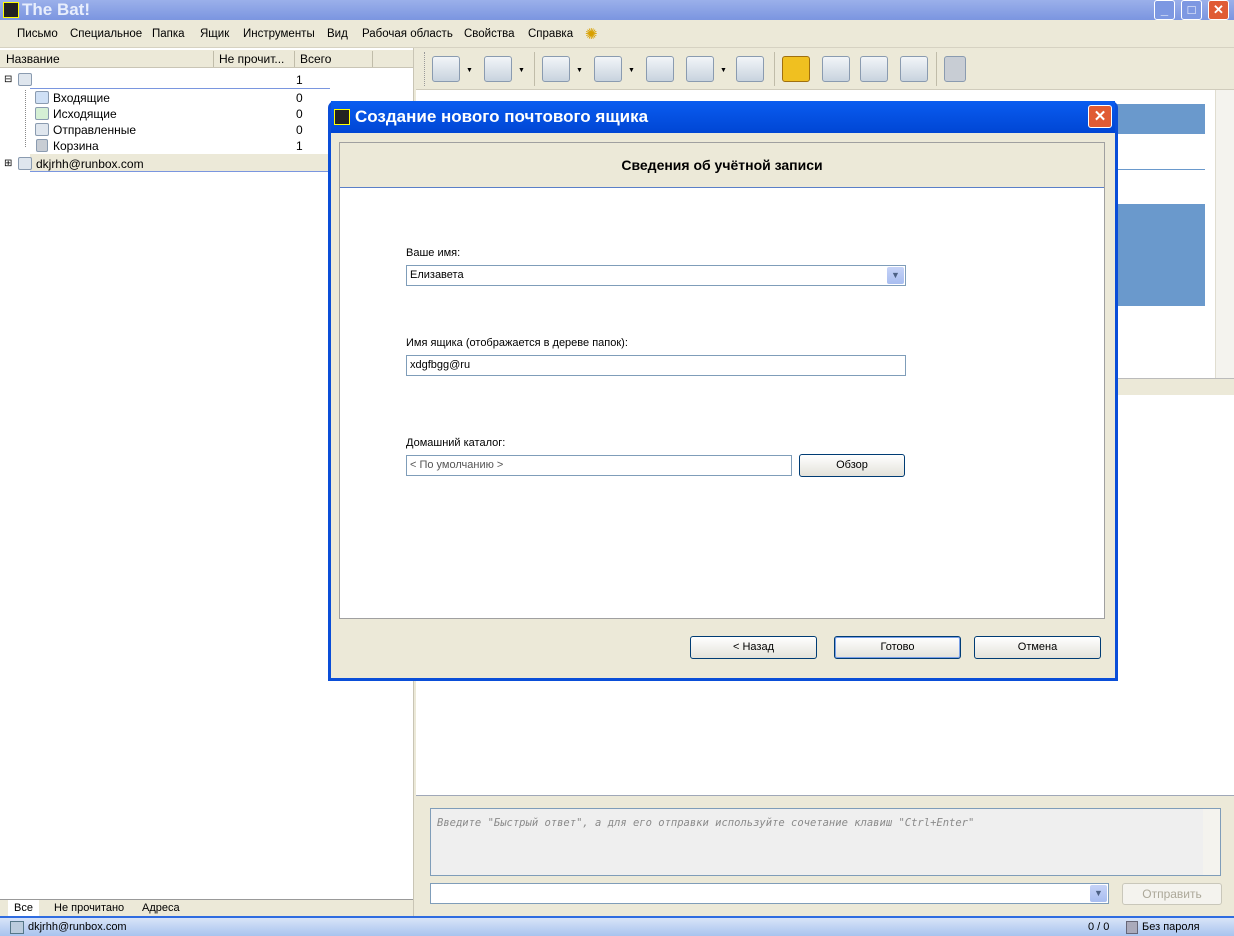 The image size is (1234, 936). Describe the element at coordinates (914, 69) in the screenshot. I see `print-icon` at that location.